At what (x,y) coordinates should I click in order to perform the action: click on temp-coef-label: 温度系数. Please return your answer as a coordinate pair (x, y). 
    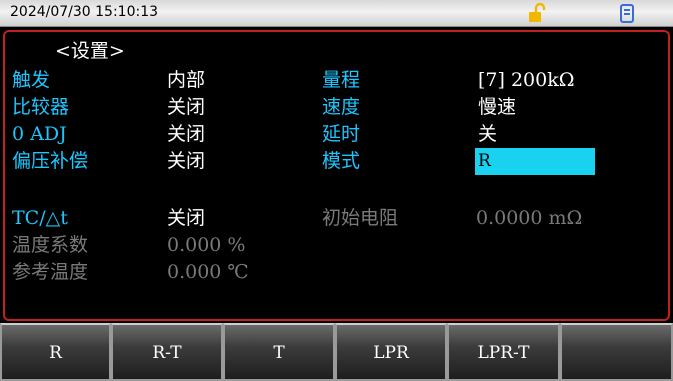
    Looking at the image, I should click on (50, 245).